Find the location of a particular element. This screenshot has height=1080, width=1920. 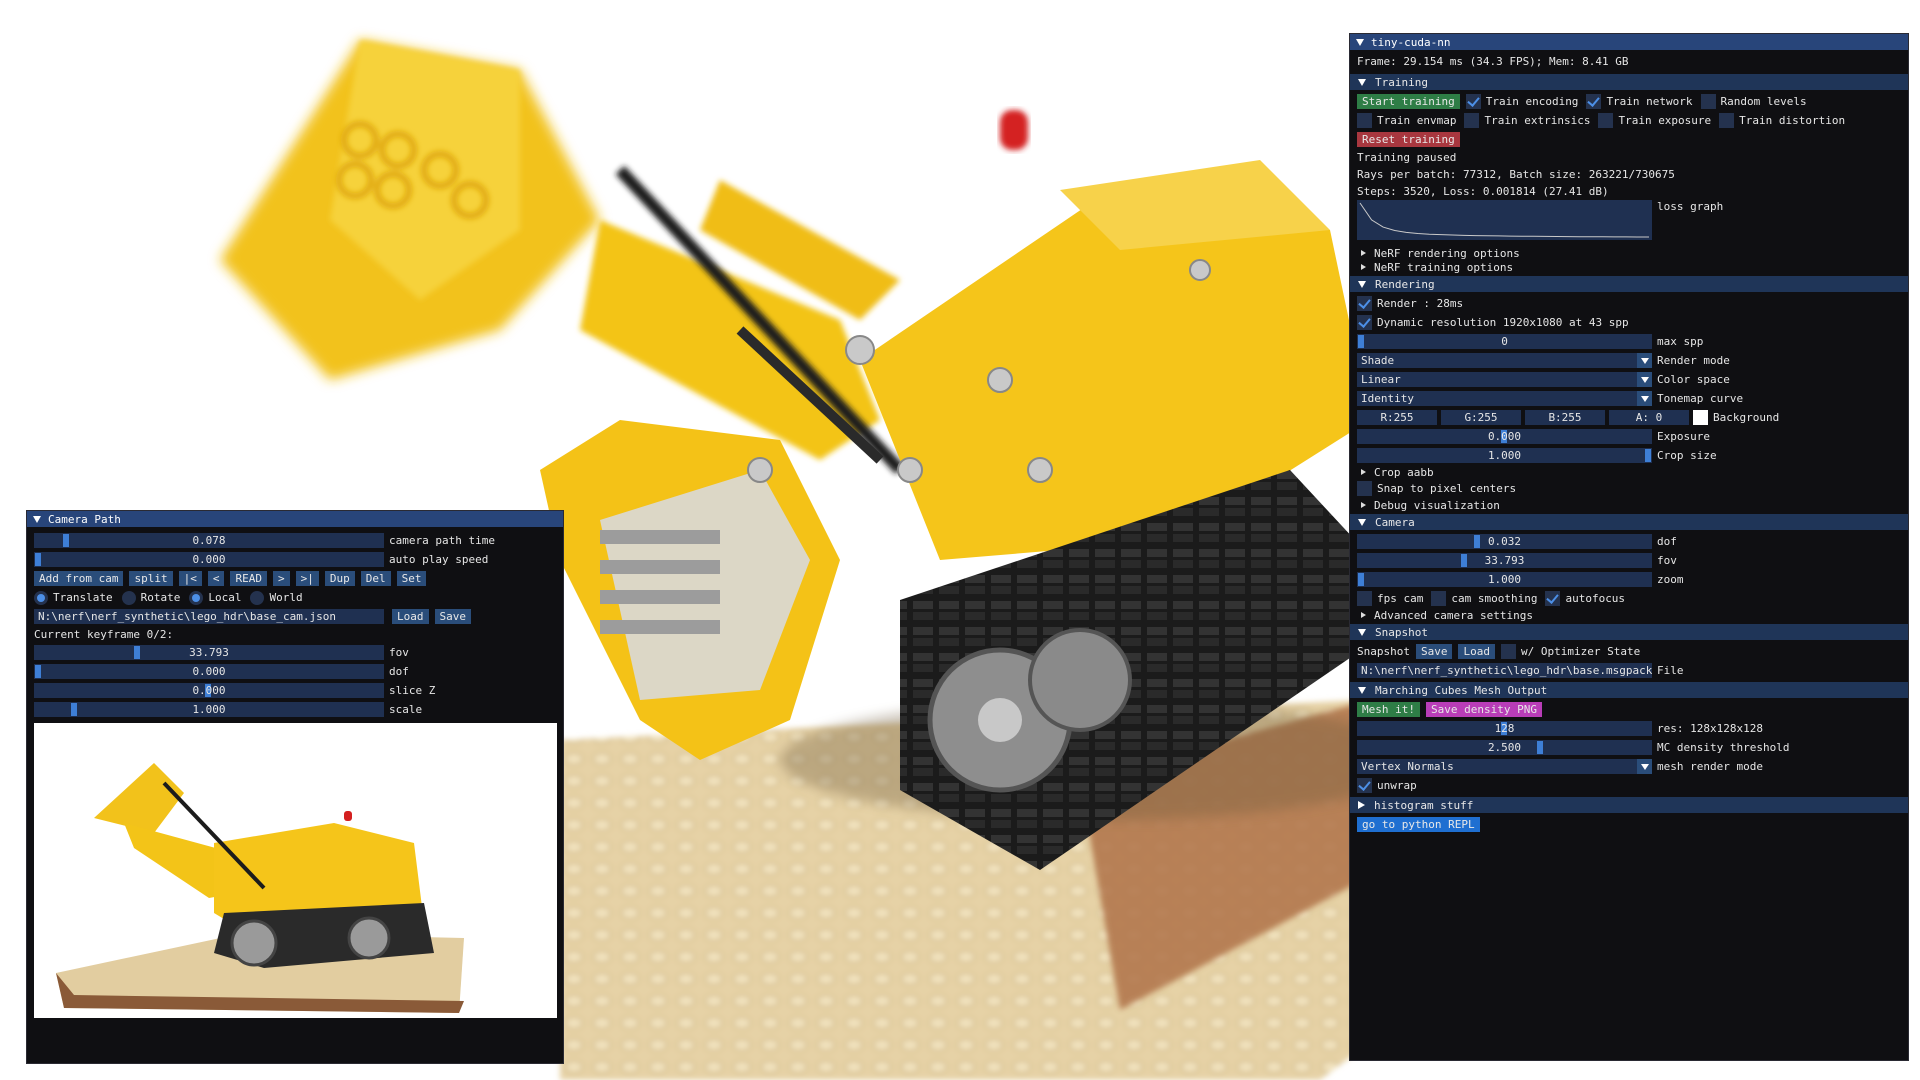

unwrap-checkbox: unwrap is located at coordinates (1387, 785).